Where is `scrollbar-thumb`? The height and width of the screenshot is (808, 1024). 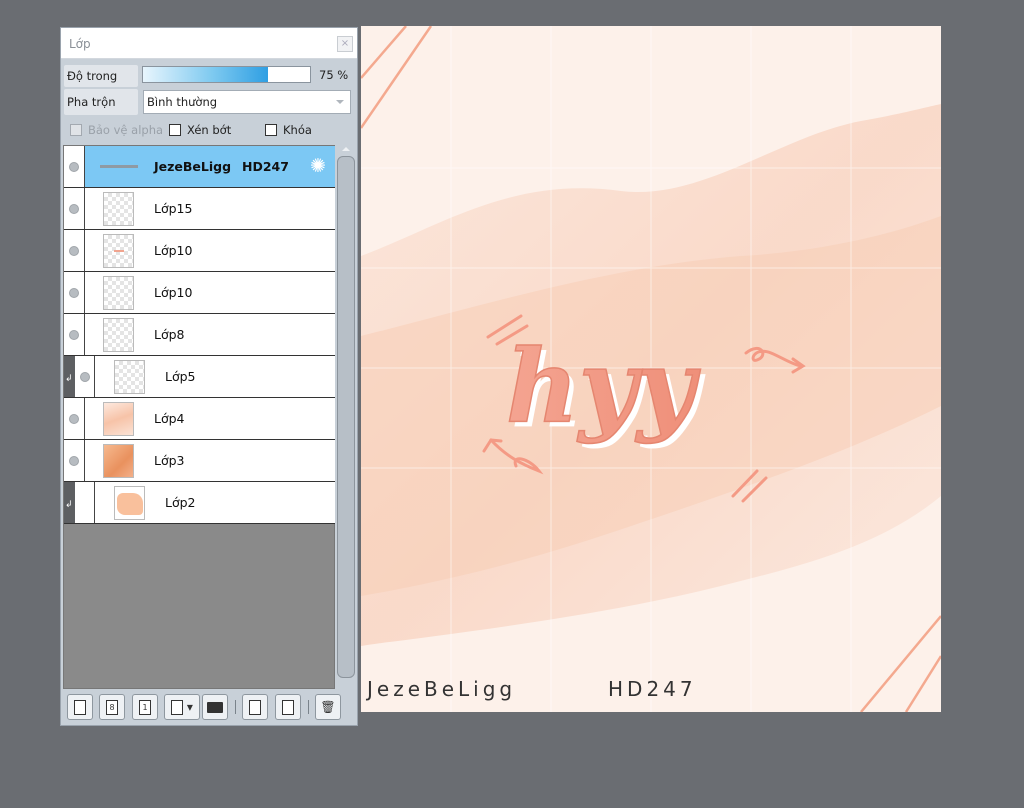
scrollbar-thumb is located at coordinates (346, 417).